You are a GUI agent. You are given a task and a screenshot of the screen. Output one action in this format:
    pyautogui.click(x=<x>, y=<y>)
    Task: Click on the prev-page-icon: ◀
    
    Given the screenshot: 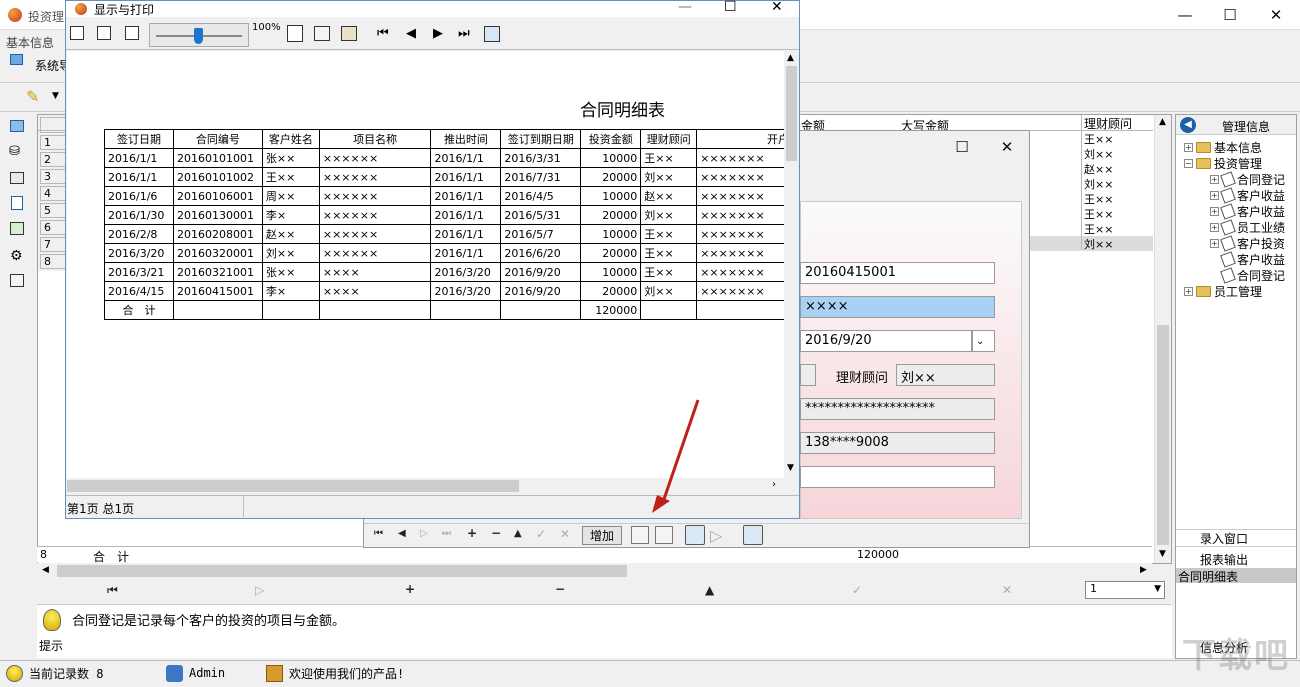 What is the action you would take?
    pyautogui.click(x=411, y=33)
    